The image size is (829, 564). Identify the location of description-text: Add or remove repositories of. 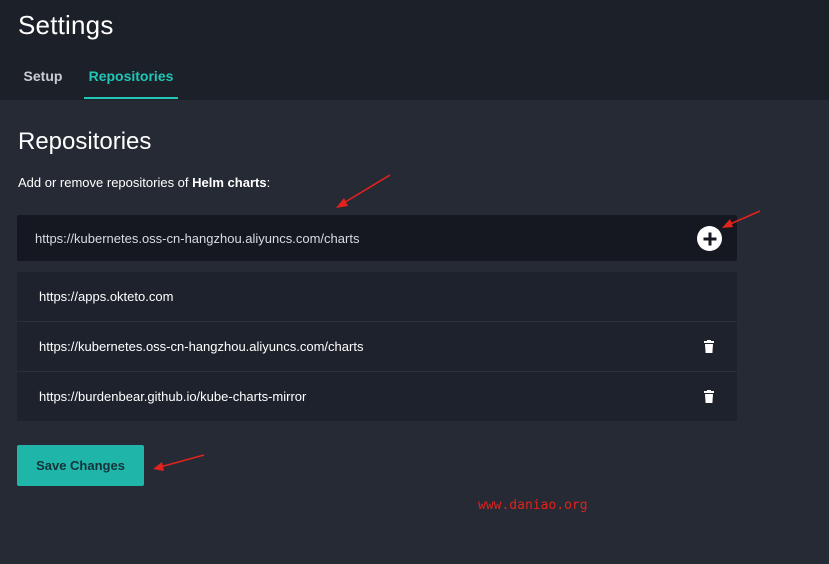
(105, 182).